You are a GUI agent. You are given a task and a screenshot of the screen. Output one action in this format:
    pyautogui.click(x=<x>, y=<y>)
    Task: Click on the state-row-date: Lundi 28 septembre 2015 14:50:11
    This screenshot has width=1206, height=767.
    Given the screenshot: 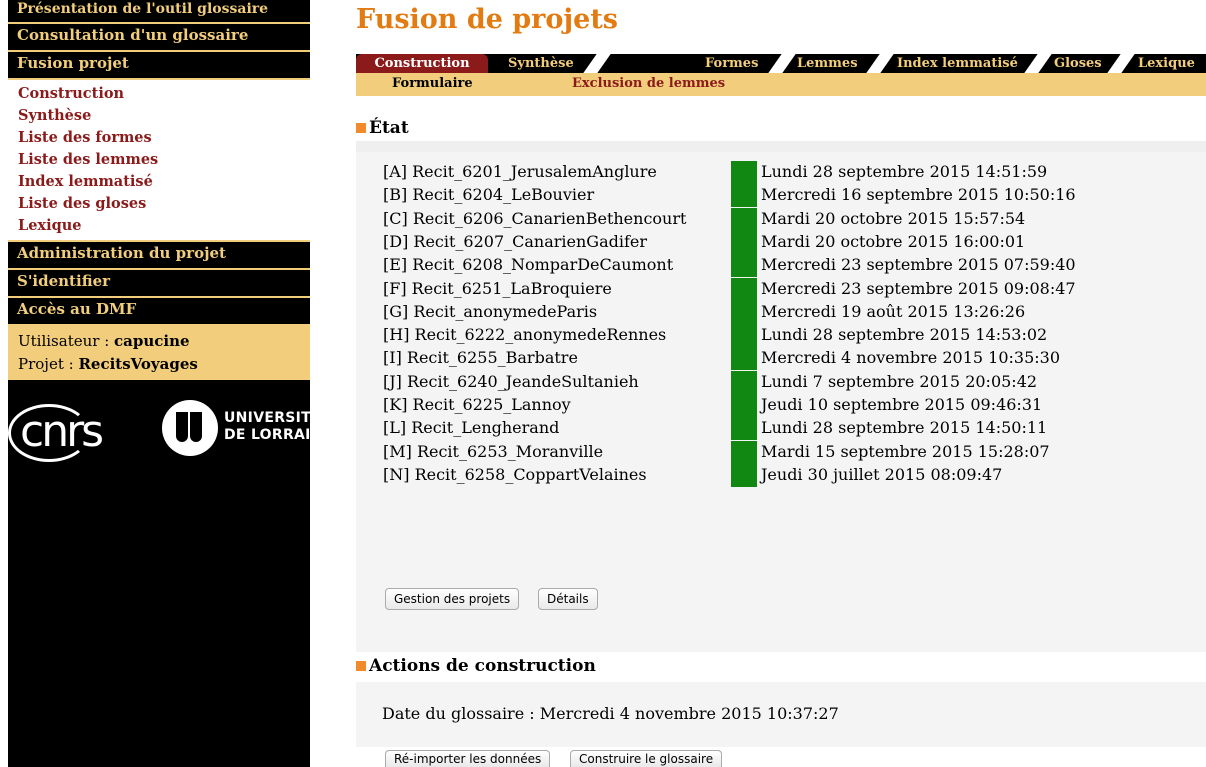 What is the action you would take?
    pyautogui.click(x=904, y=428)
    